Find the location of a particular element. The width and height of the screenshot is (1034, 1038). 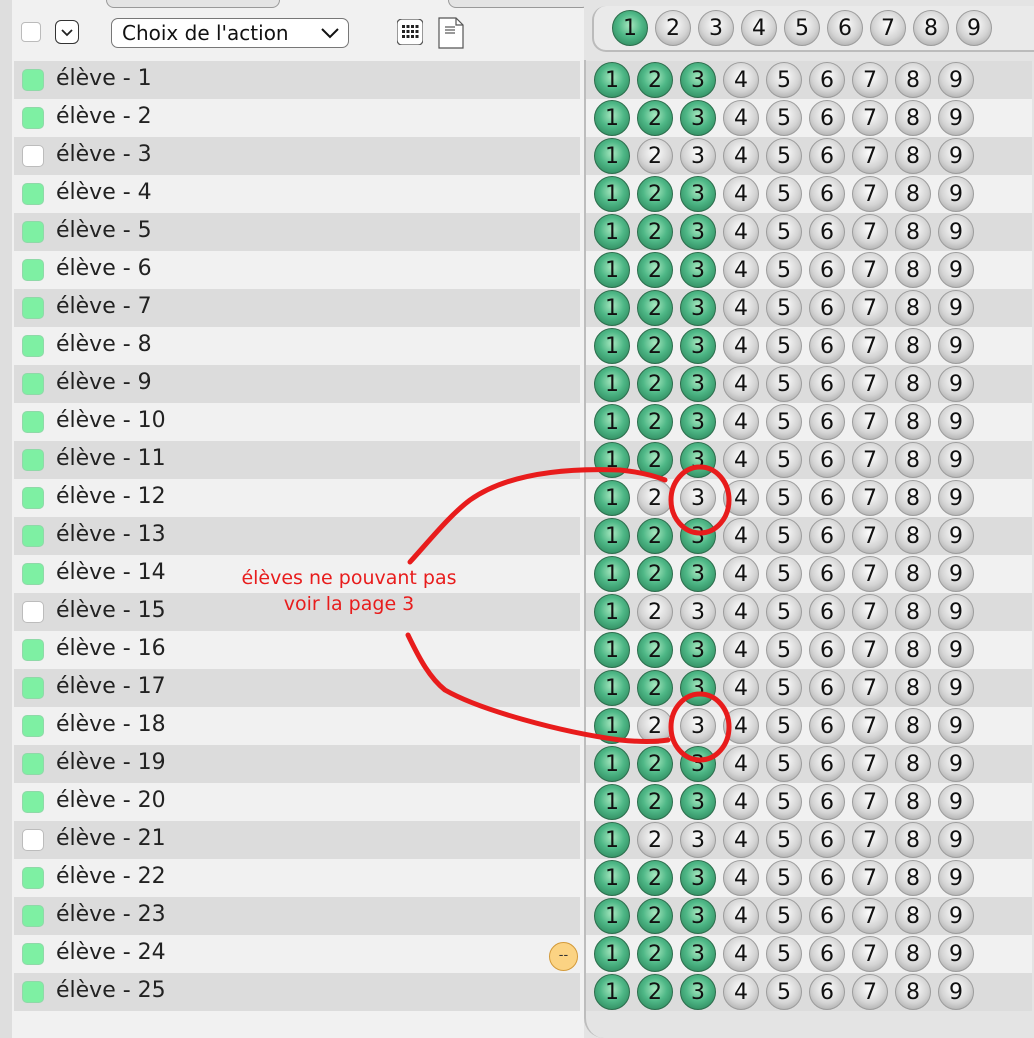

student-row: élève - 25 is located at coordinates (297, 992).